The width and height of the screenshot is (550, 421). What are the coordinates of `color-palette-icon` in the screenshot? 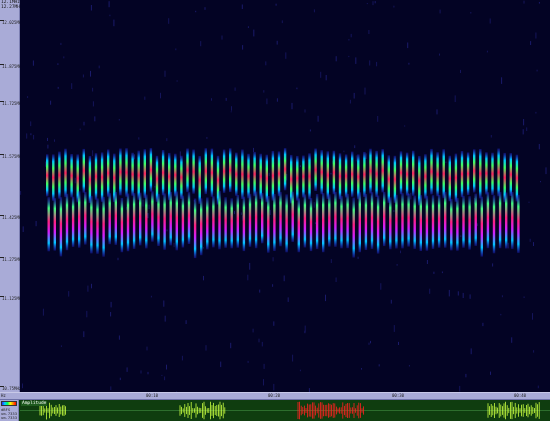 It's located at (9, 403).